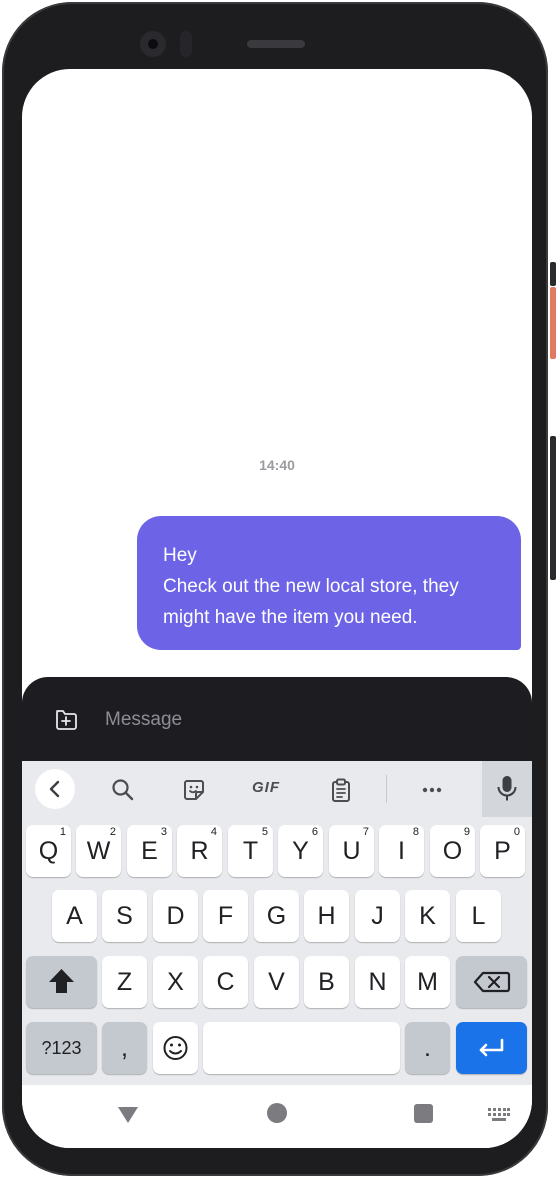 The height and width of the screenshot is (1180, 556). What do you see at coordinates (415, 832) in the screenshot?
I see `key-hint: 8` at bounding box center [415, 832].